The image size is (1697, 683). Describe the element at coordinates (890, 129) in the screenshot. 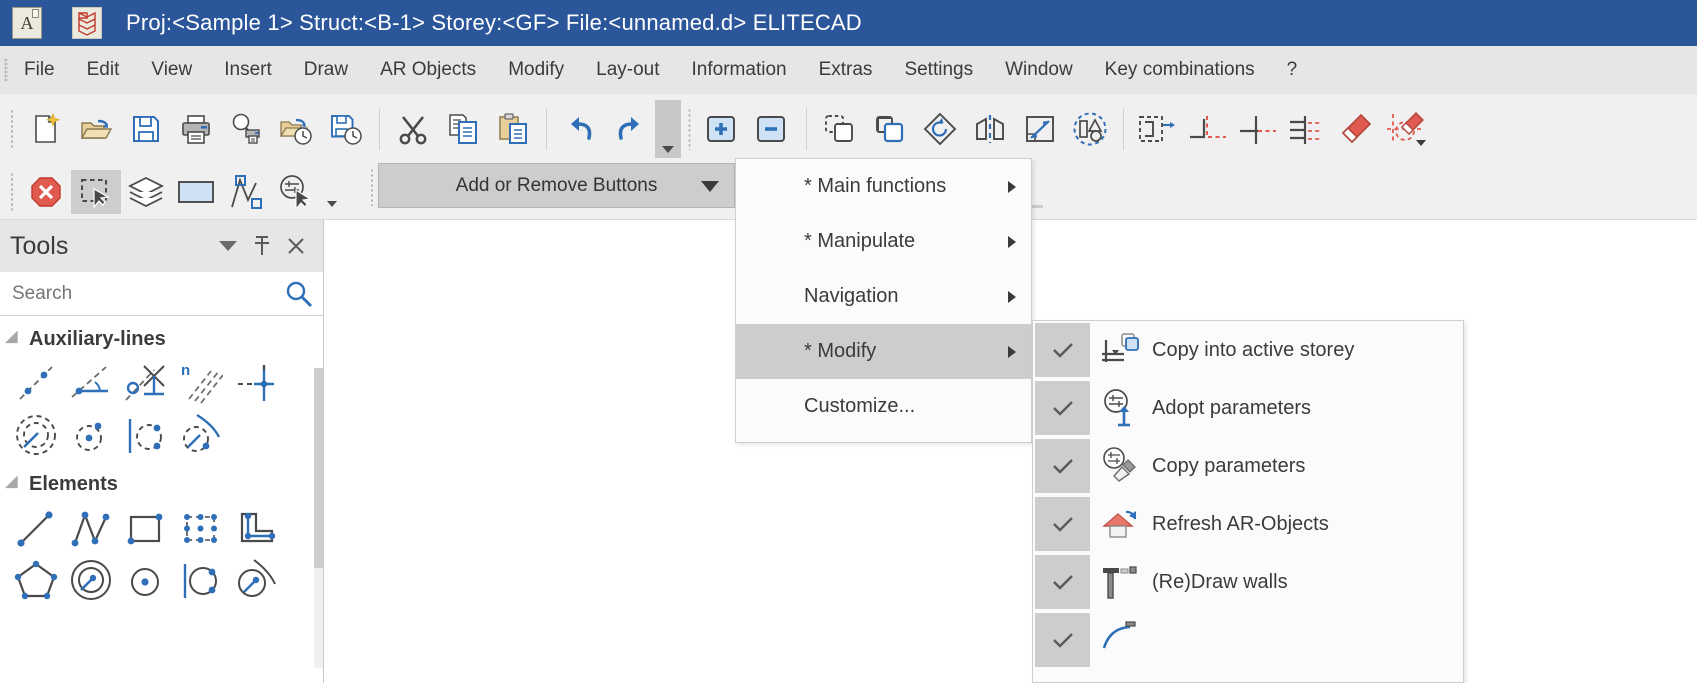

I see `duplicate-icon` at that location.